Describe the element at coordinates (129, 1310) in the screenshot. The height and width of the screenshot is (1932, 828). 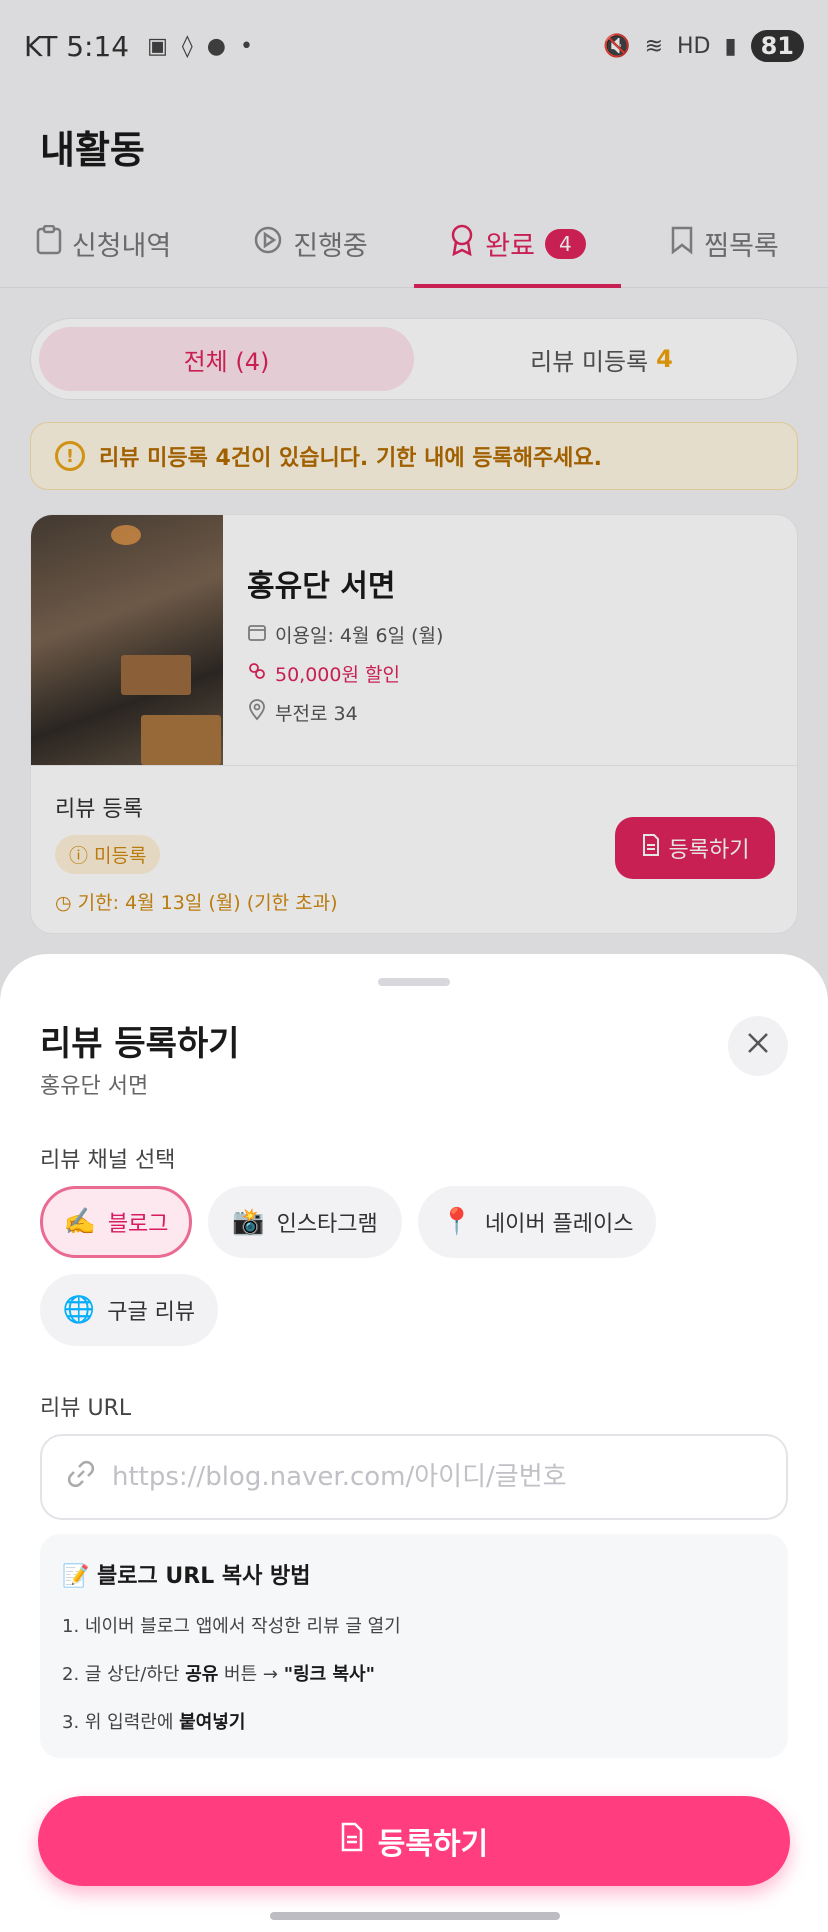
I see `channel-google: 🌐 구글 리뷰` at that location.